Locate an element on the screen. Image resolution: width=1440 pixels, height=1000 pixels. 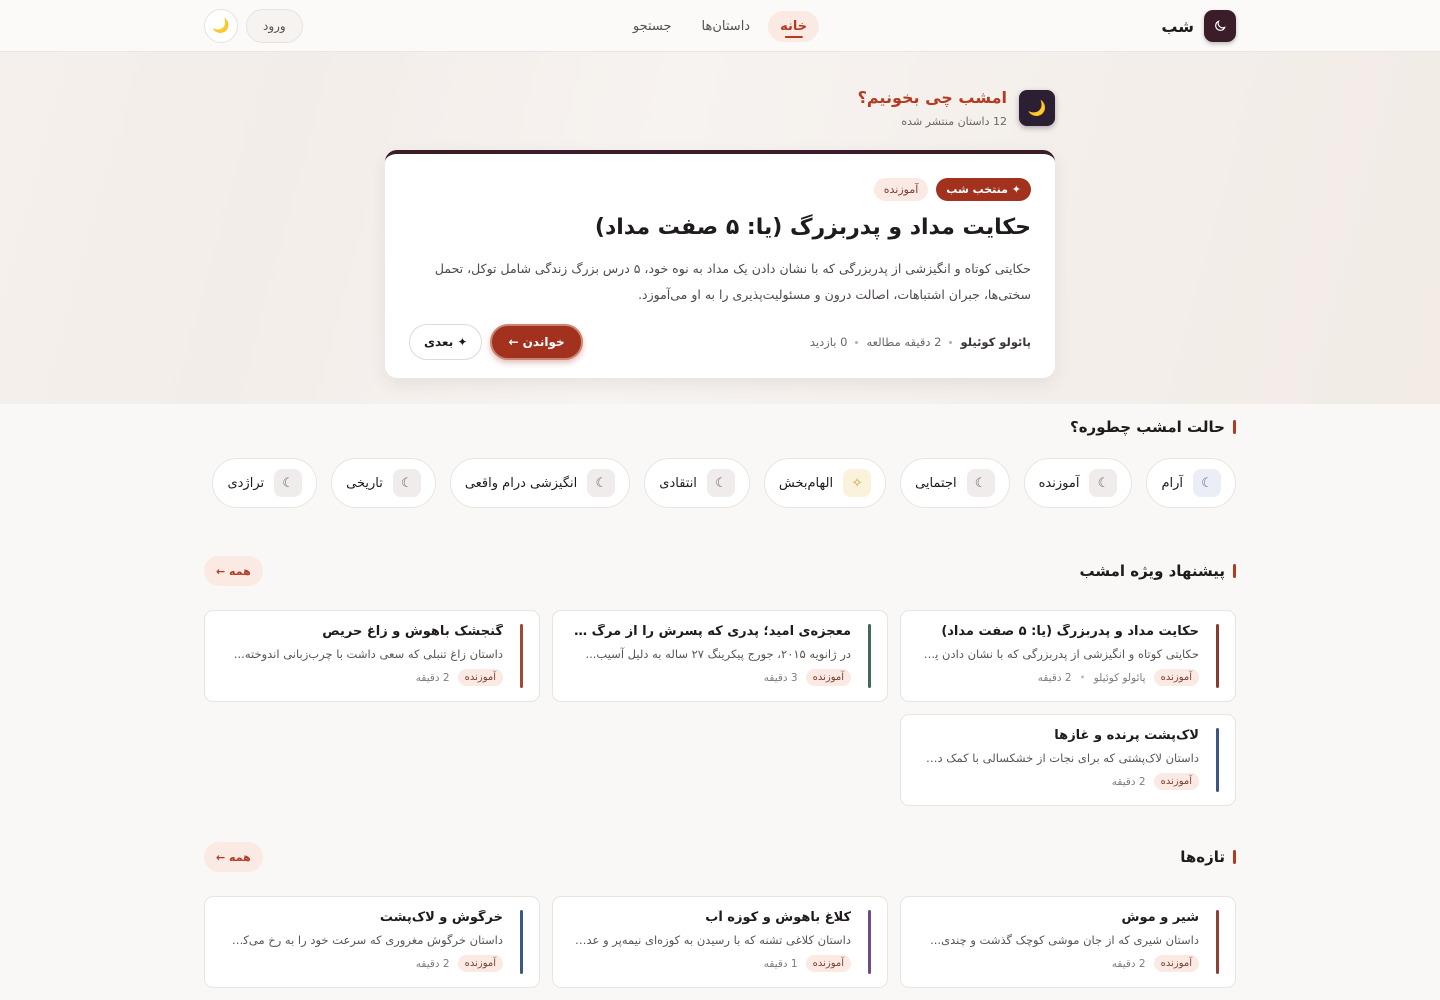
story-title: کلاغ باهوش و کوزه آب is located at coordinates (778, 917).